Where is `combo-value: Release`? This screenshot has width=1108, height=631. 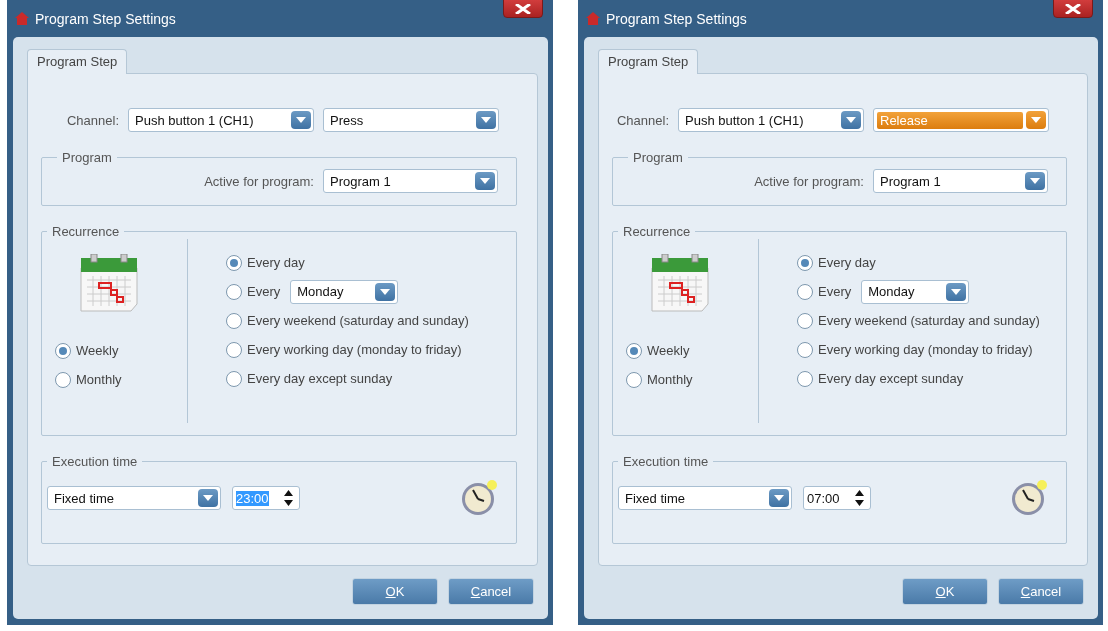
combo-value: Release is located at coordinates (950, 120).